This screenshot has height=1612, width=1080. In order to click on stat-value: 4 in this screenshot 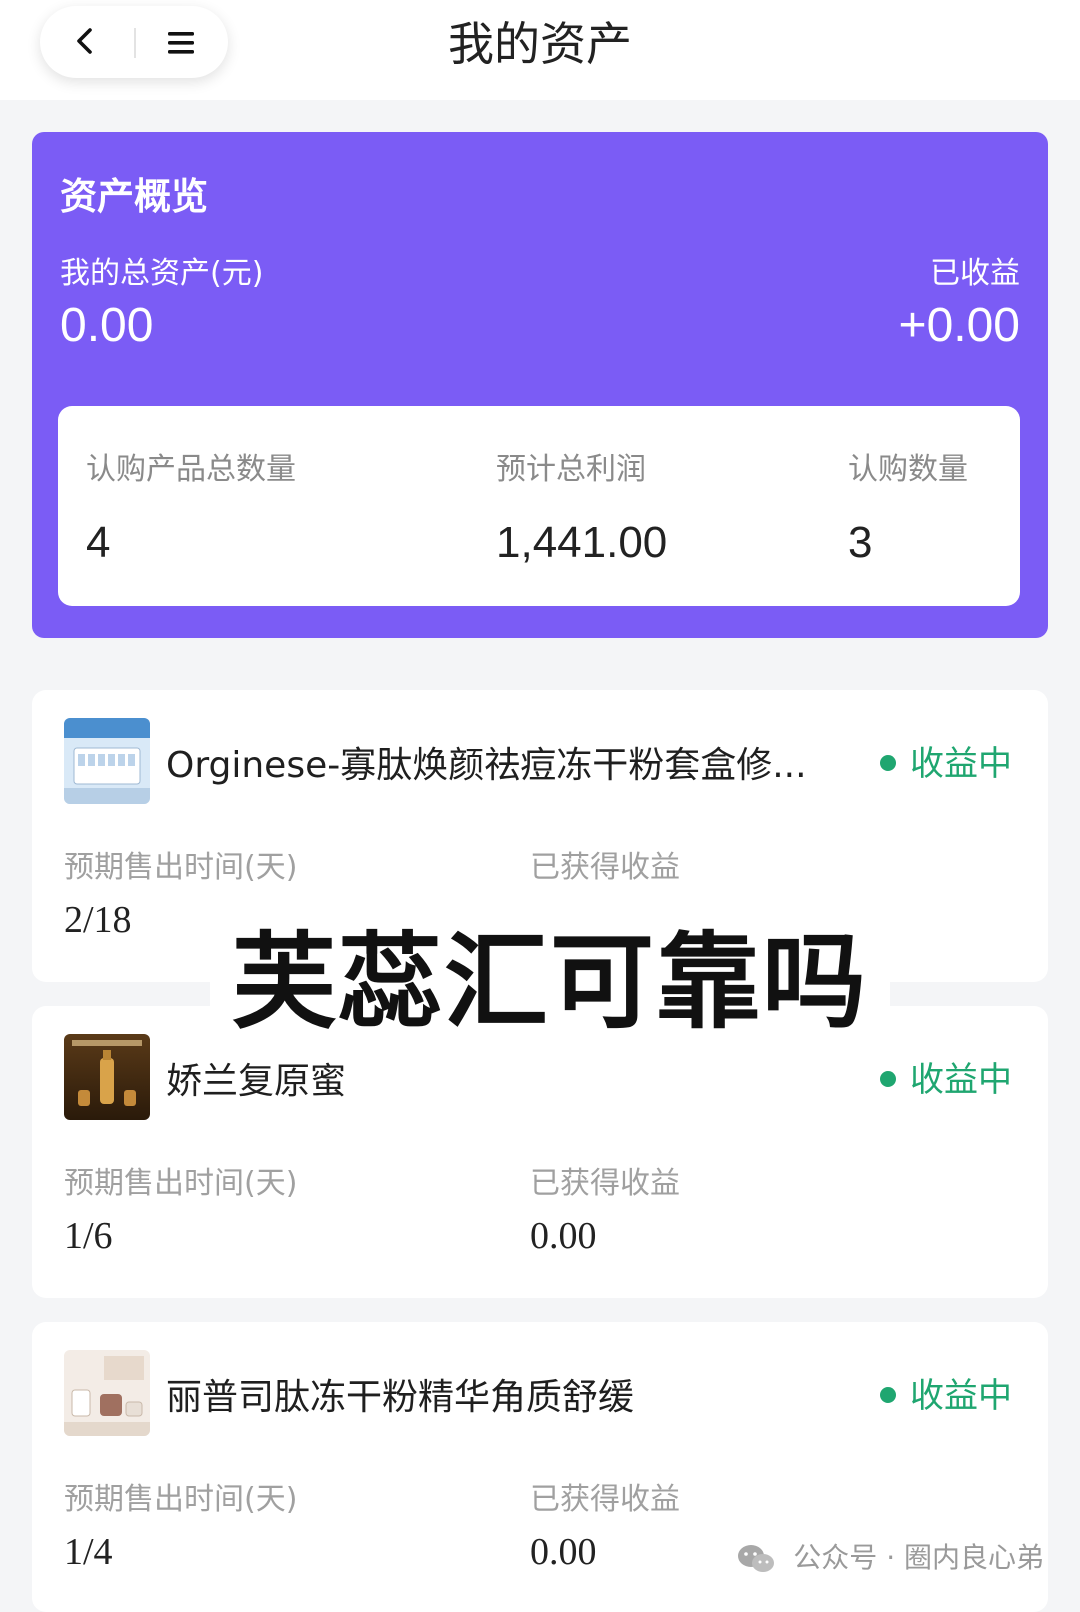, I will do `click(98, 542)`.